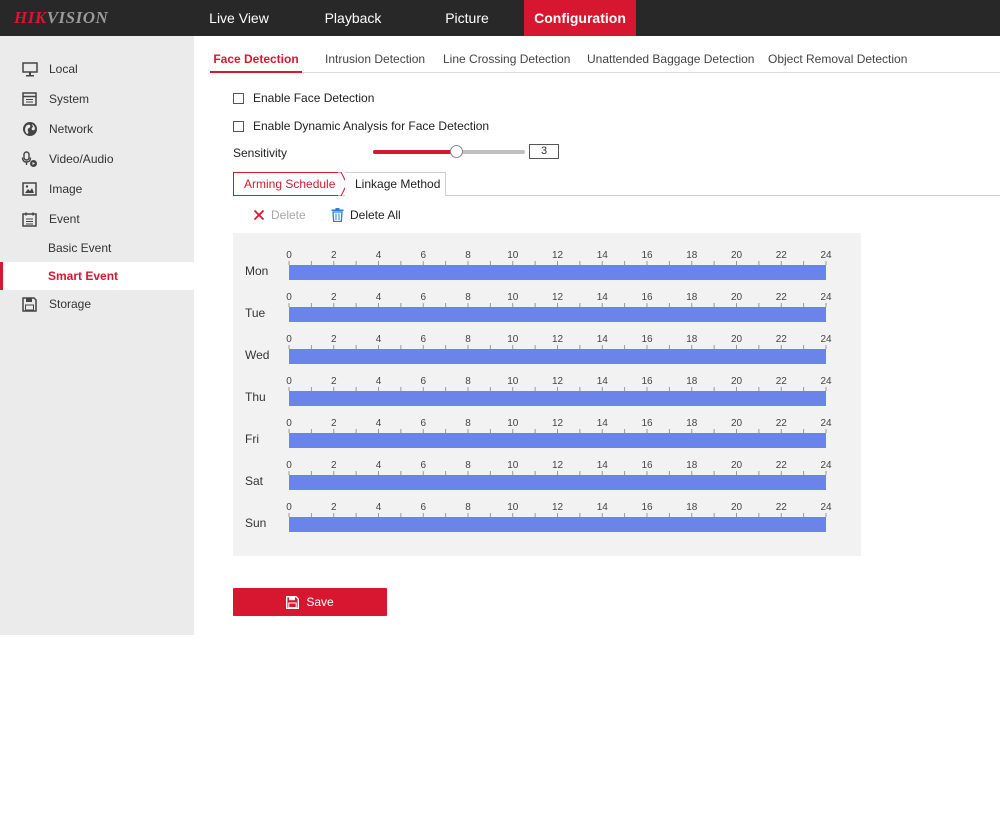 This screenshot has width=1000, height=839. Describe the element at coordinates (467, 18) in the screenshot. I see `nav-picture: Picture` at that location.